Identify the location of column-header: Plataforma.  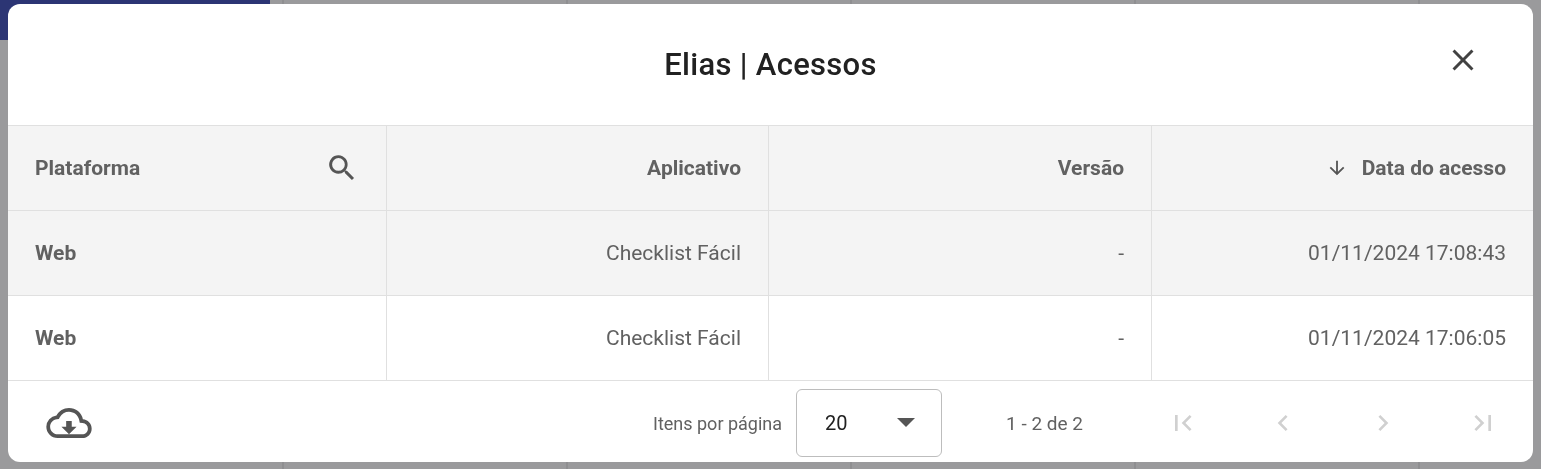
(197, 168).